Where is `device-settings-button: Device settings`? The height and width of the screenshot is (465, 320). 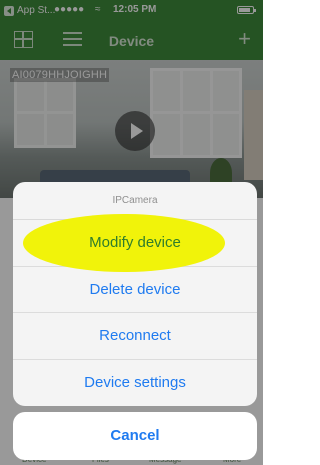 device-settings-button: Device settings is located at coordinates (135, 383).